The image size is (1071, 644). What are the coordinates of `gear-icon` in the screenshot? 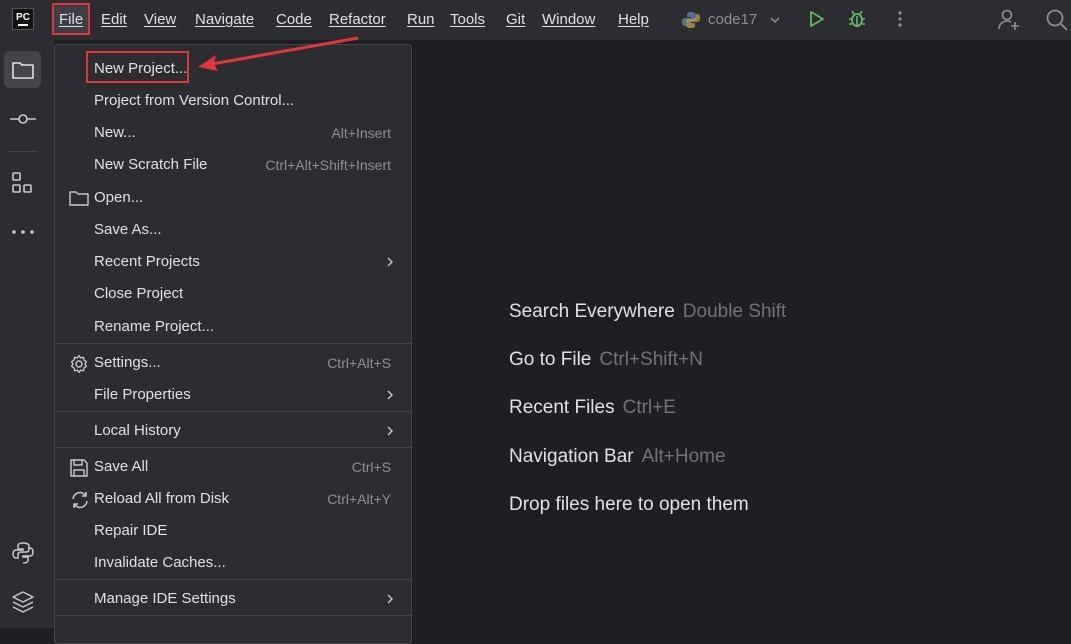 It's located at (79, 364).